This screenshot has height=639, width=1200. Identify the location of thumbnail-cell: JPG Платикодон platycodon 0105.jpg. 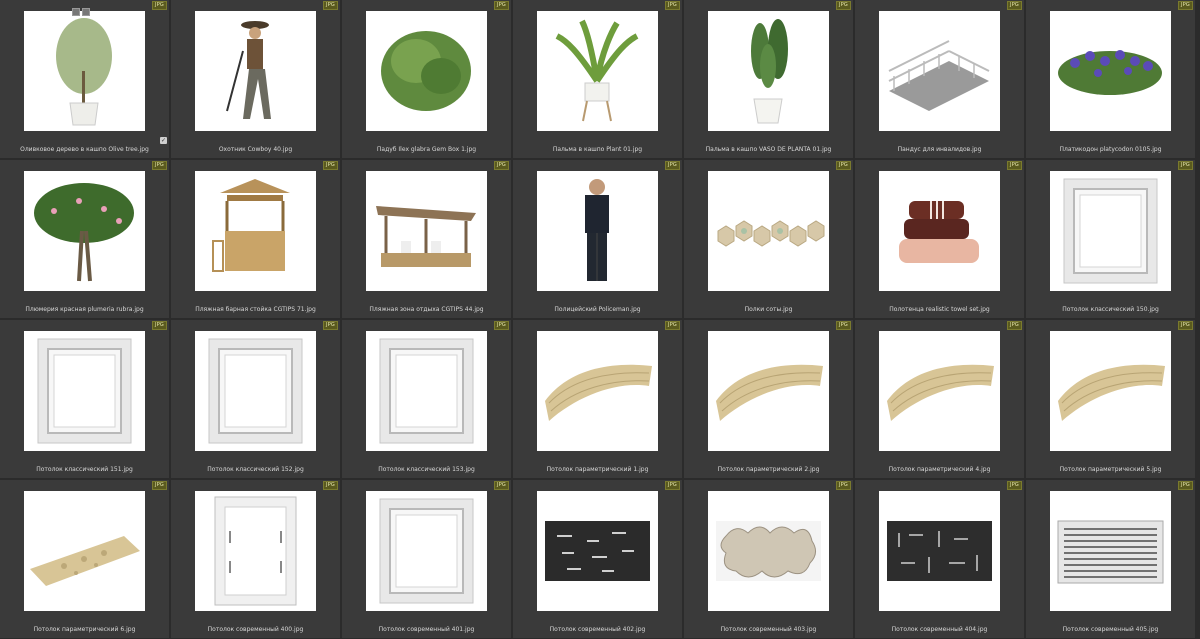
(1111, 79).